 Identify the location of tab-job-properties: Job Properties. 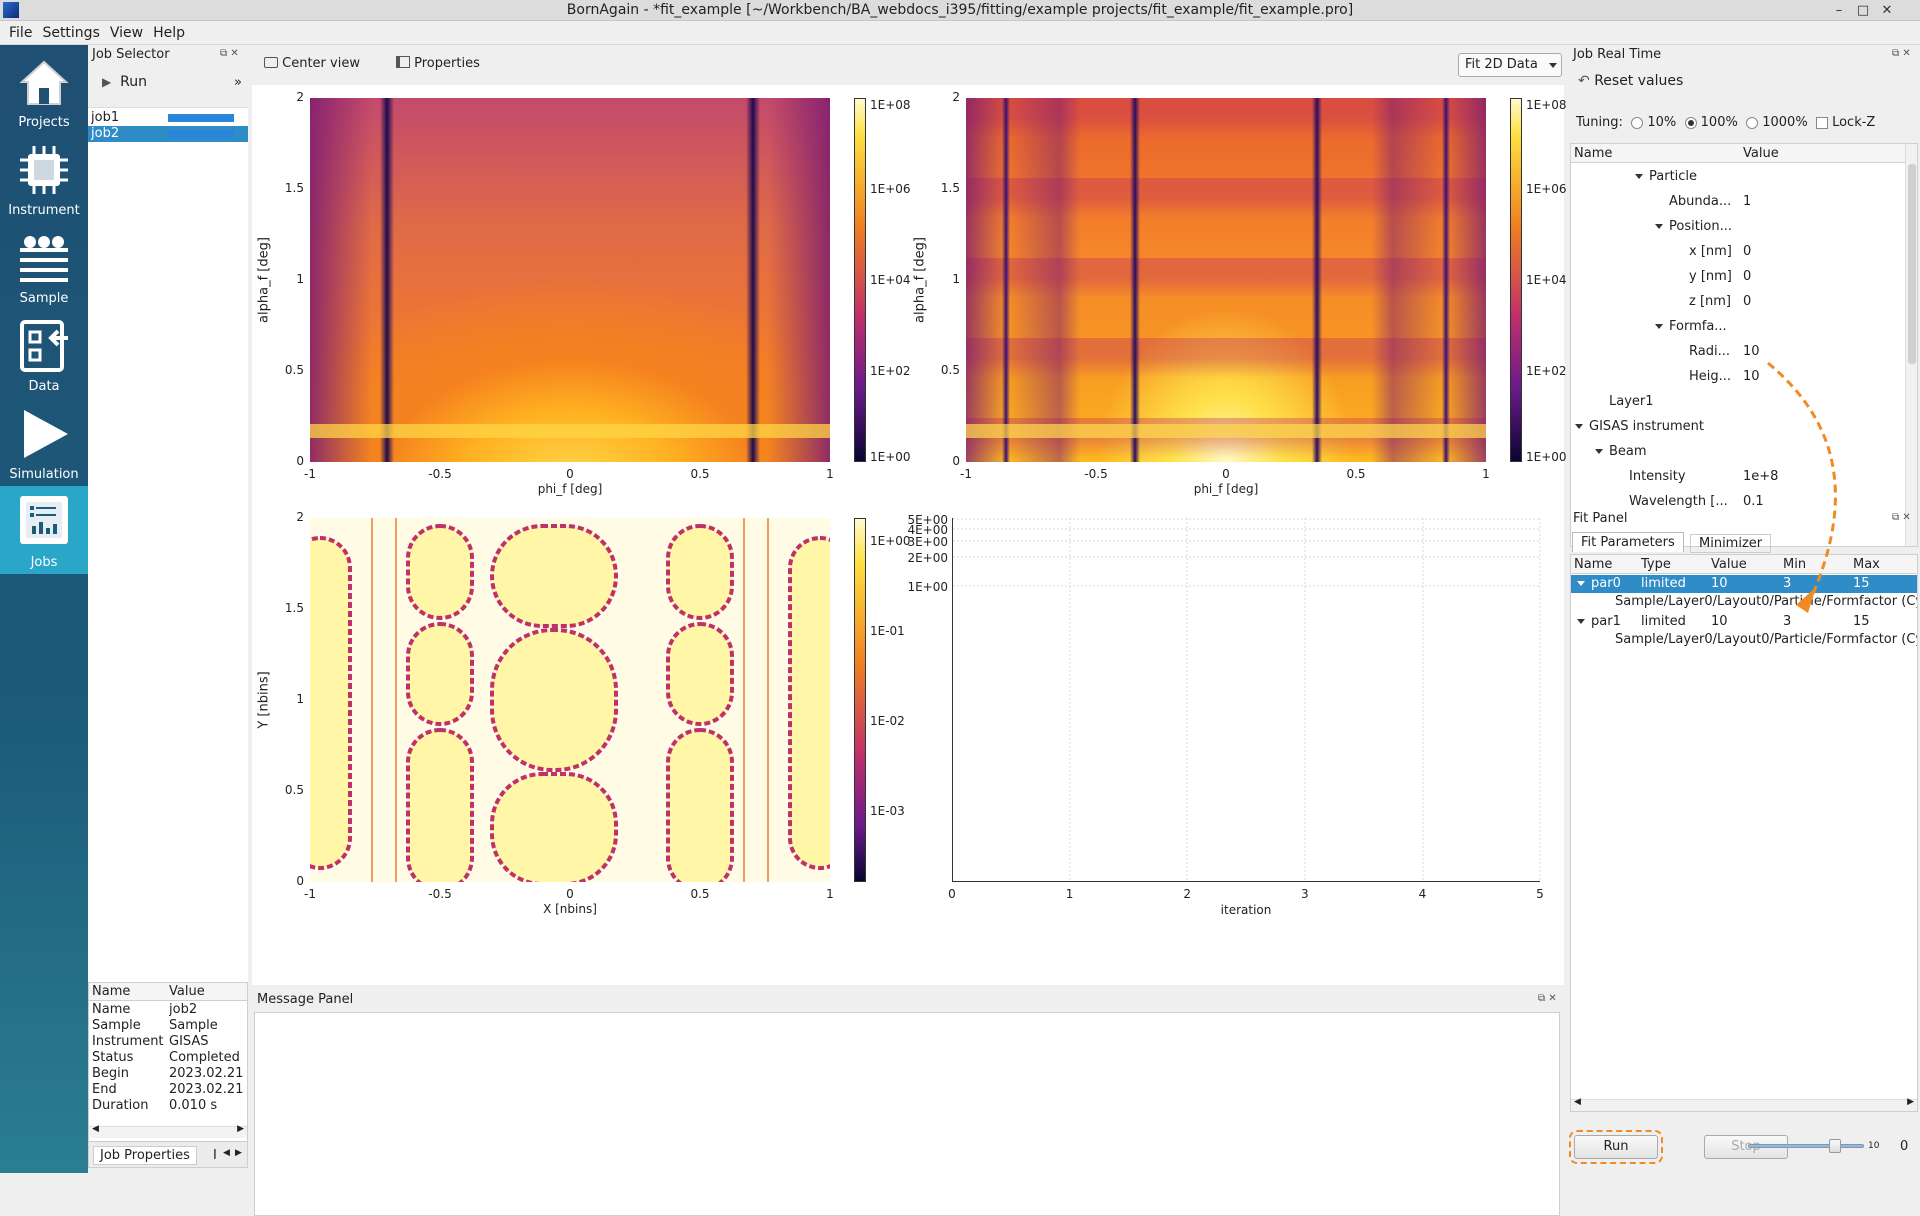
(145, 1155).